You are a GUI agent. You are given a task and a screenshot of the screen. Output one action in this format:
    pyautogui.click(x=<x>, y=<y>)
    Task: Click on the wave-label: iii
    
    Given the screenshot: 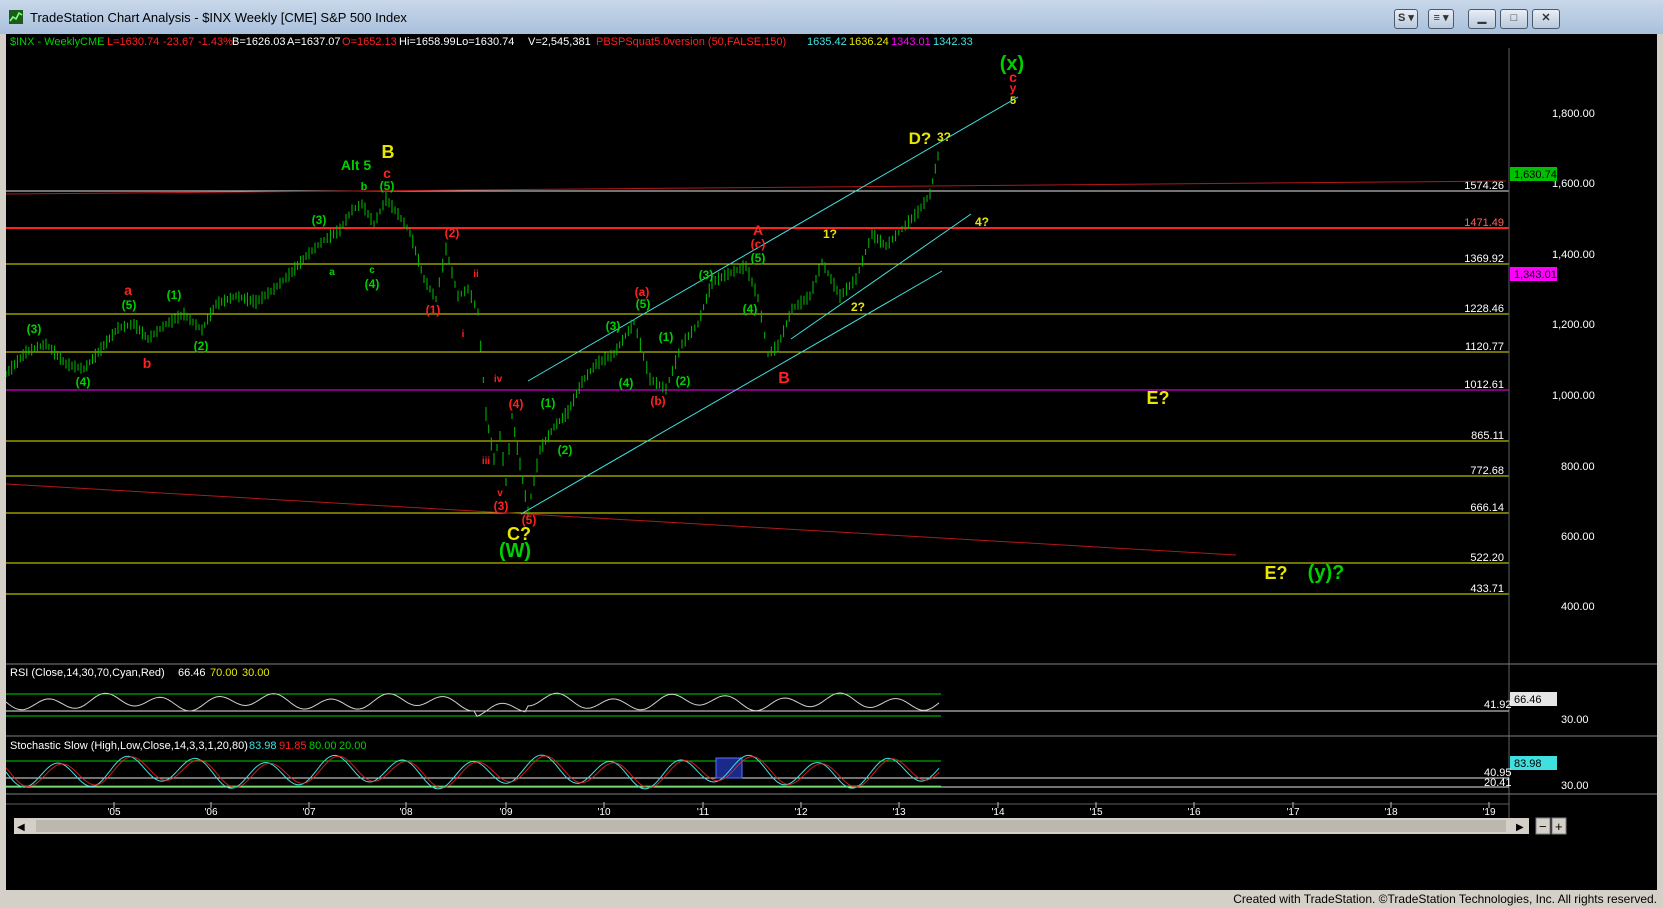 What is the action you would take?
    pyautogui.click(x=486, y=461)
    